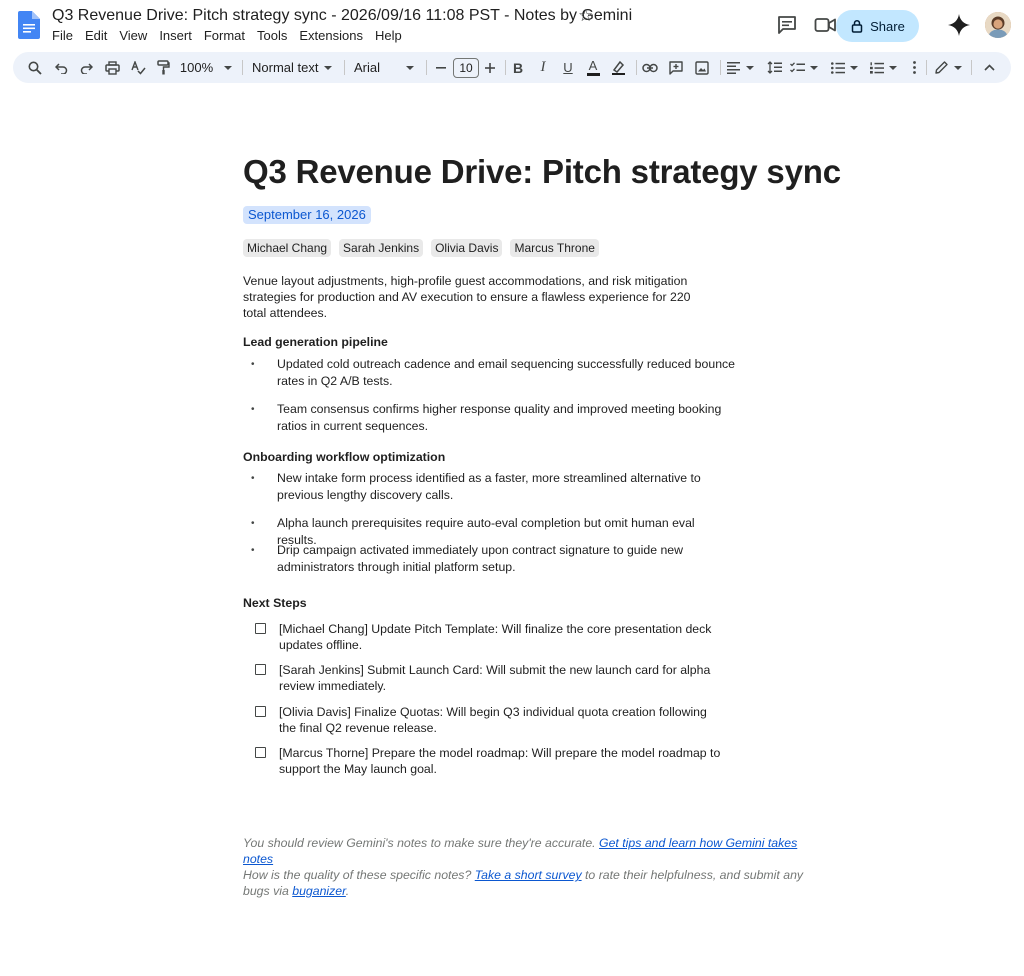 The width and height of the screenshot is (1024, 976). I want to click on font-size-input: 10, so click(466, 67).